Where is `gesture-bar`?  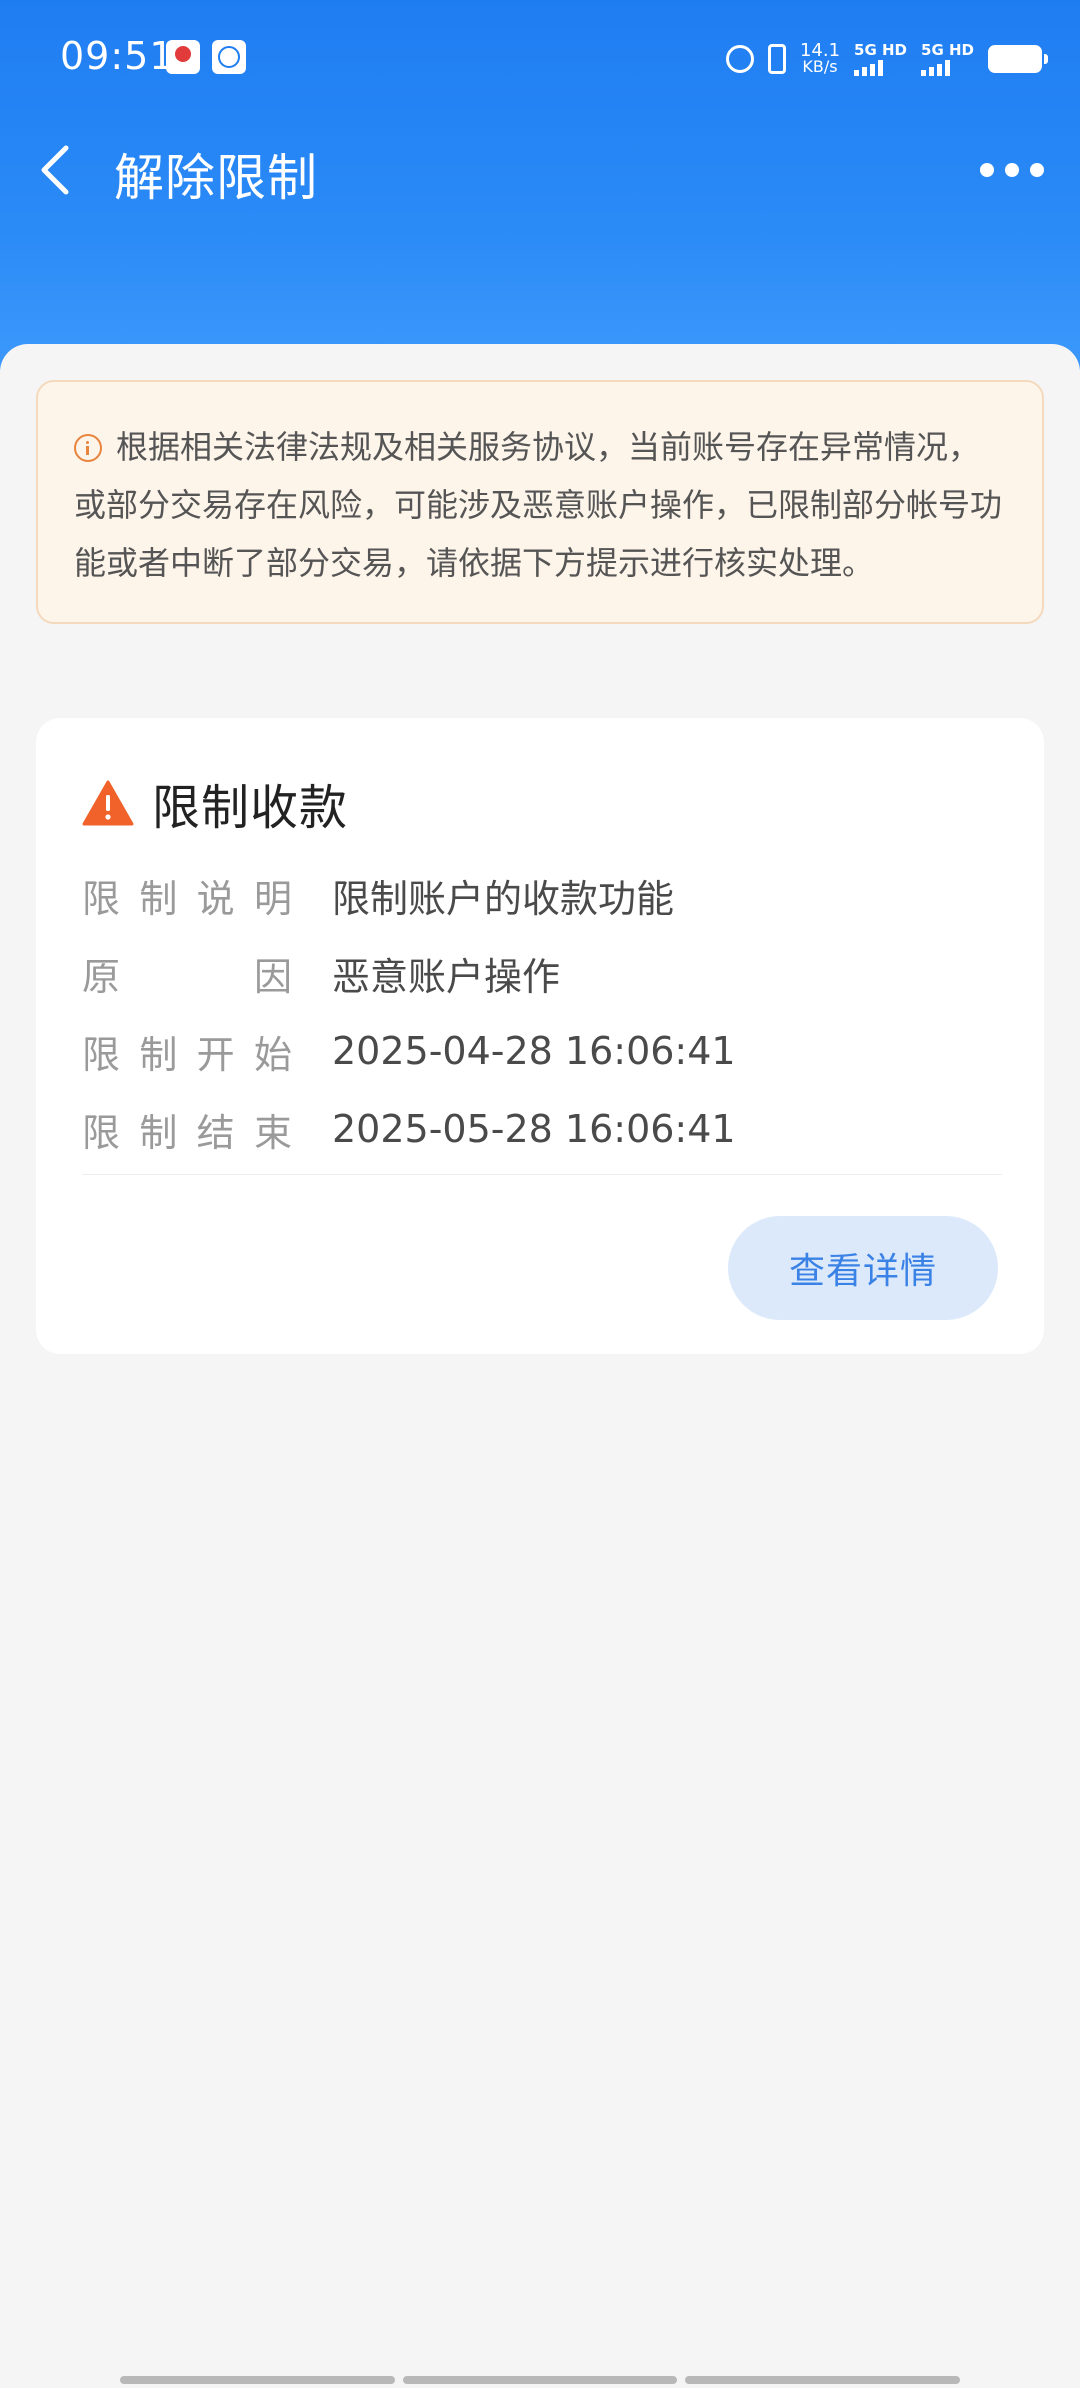
gesture-bar is located at coordinates (540, 2380).